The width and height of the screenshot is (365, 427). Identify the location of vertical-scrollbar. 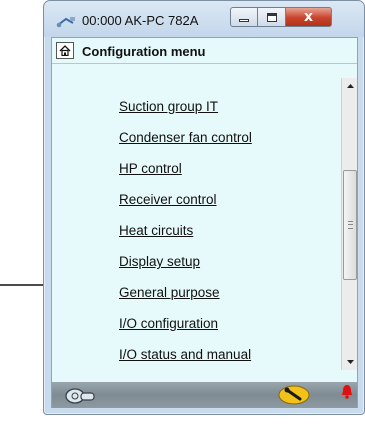
(349, 224).